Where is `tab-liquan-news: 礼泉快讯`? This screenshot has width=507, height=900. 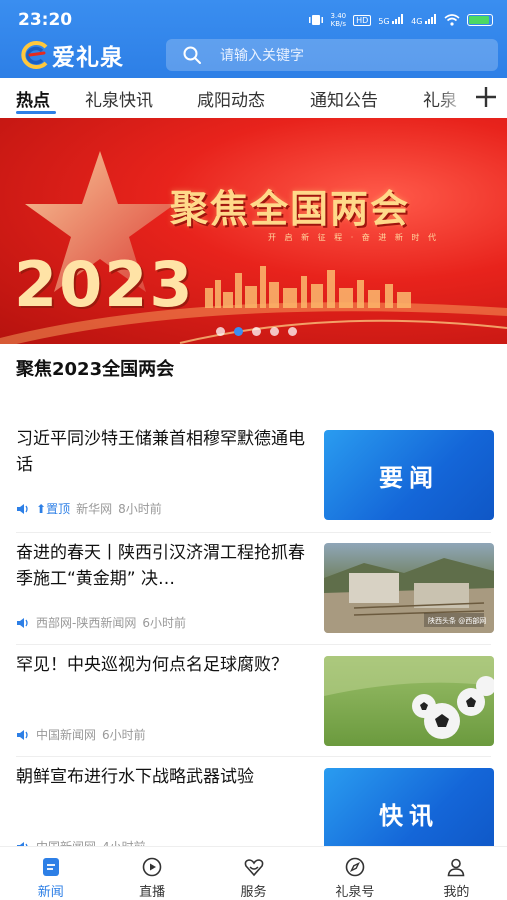
tab-liquan-news: 礼泉快讯 is located at coordinates (119, 98).